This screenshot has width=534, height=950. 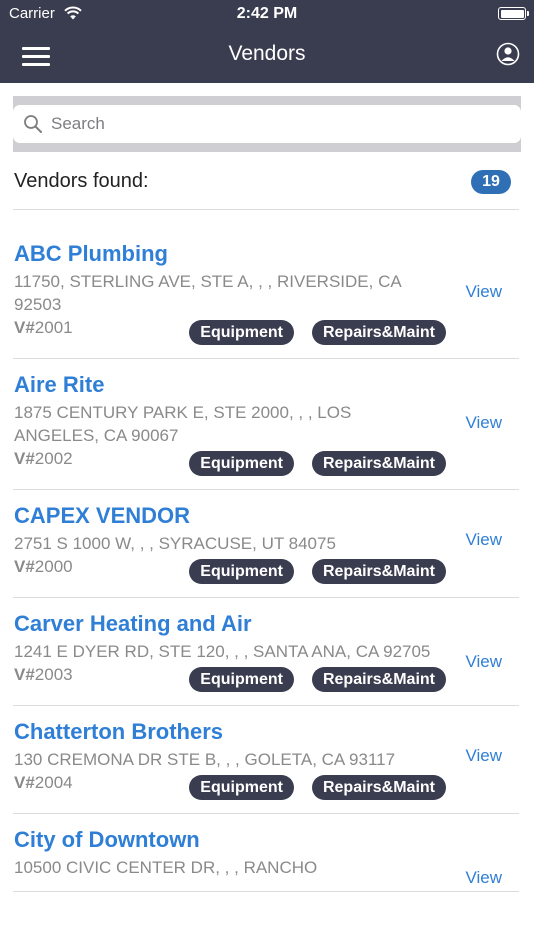 What do you see at coordinates (266, 186) in the screenshot?
I see `results-summary: Vendors found: 19` at bounding box center [266, 186].